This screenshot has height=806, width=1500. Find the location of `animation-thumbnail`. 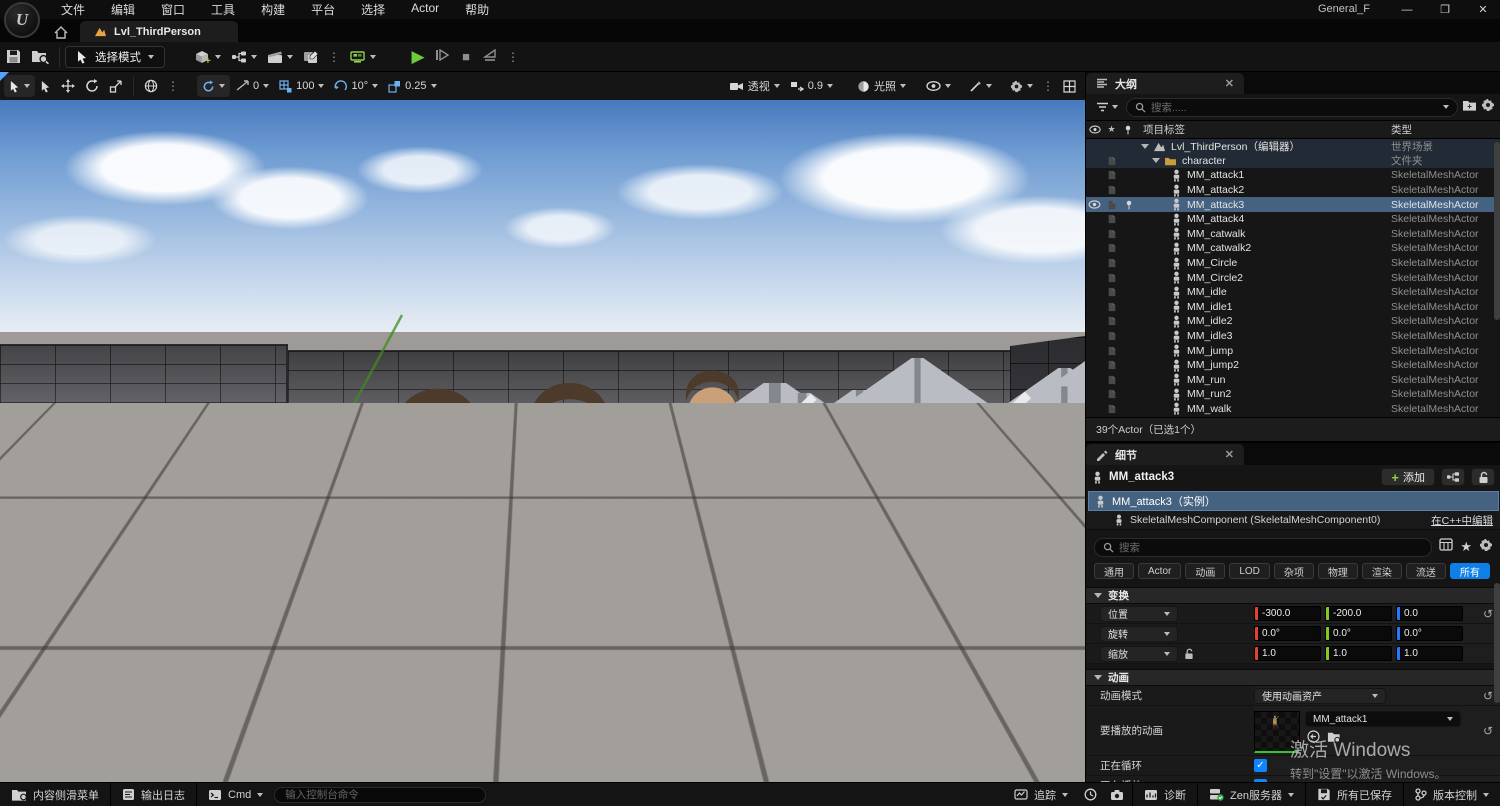

animation-thumbnail is located at coordinates (1277, 732).